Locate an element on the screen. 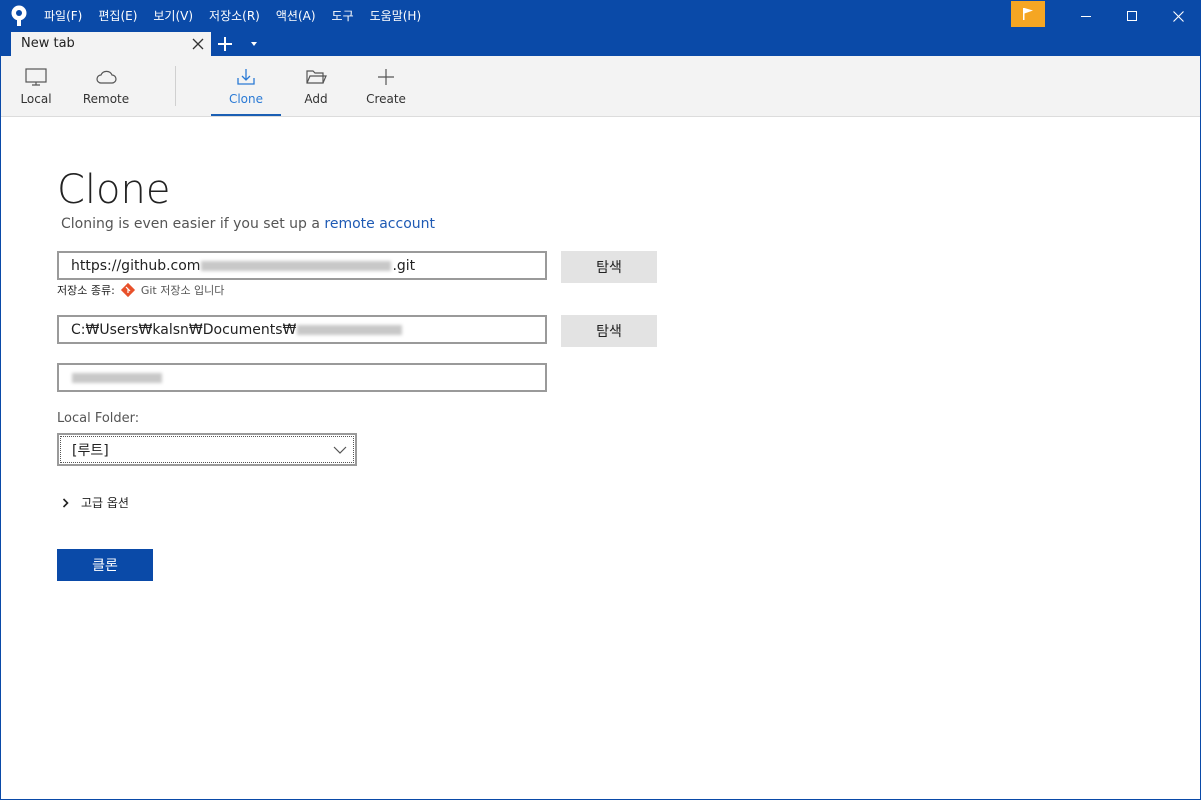  remote-button: Remote is located at coordinates (106, 86).